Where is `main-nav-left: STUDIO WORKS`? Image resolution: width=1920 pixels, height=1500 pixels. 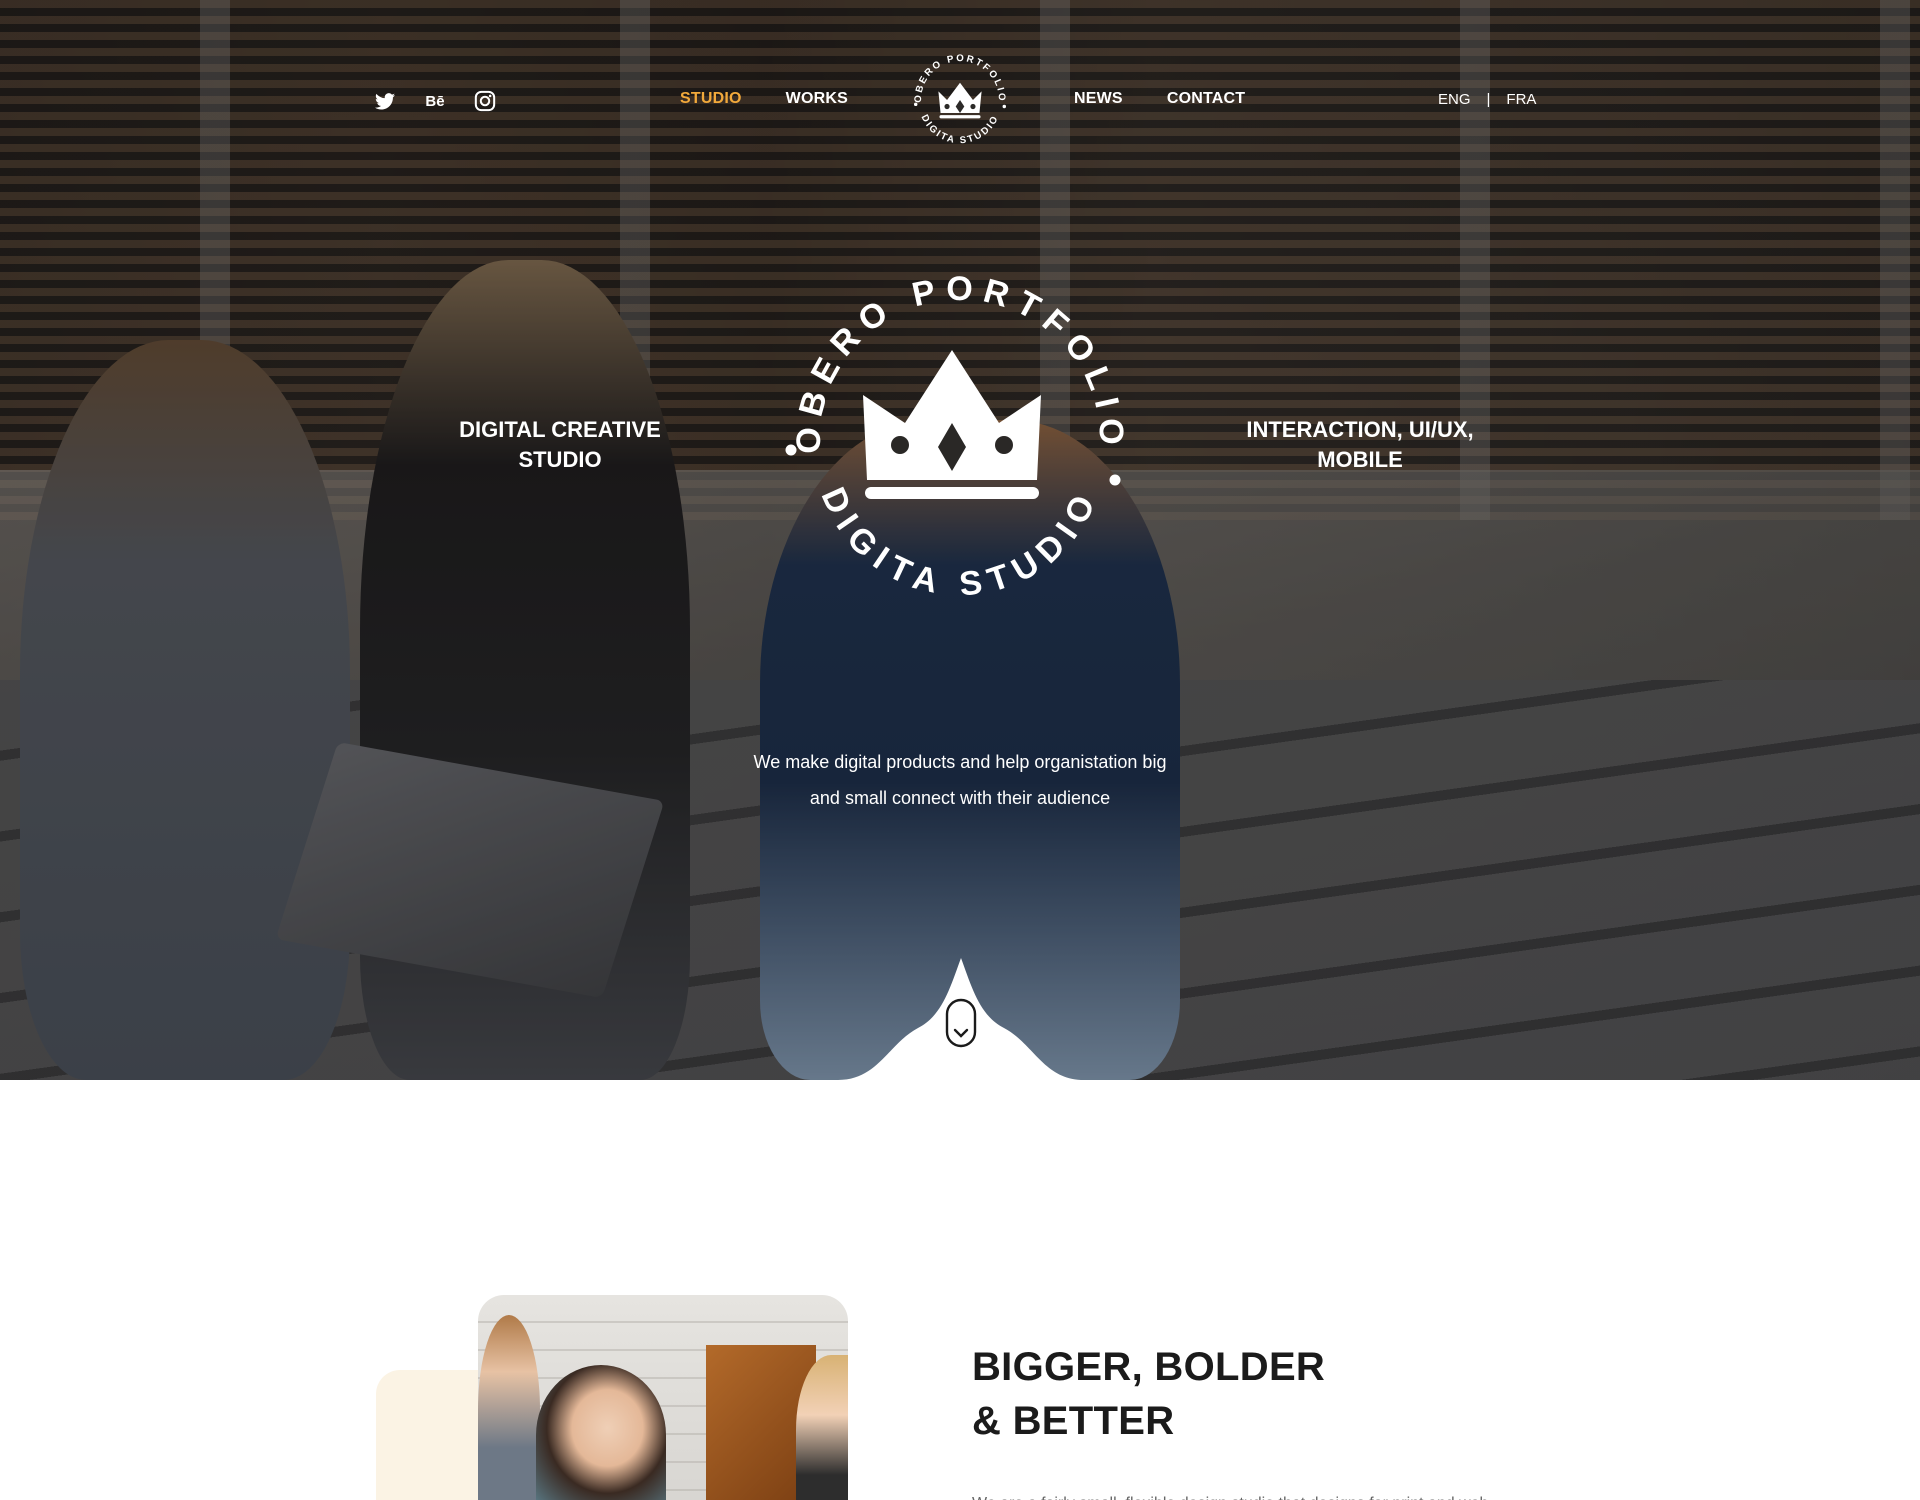
main-nav-left: STUDIO WORKS is located at coordinates (764, 99).